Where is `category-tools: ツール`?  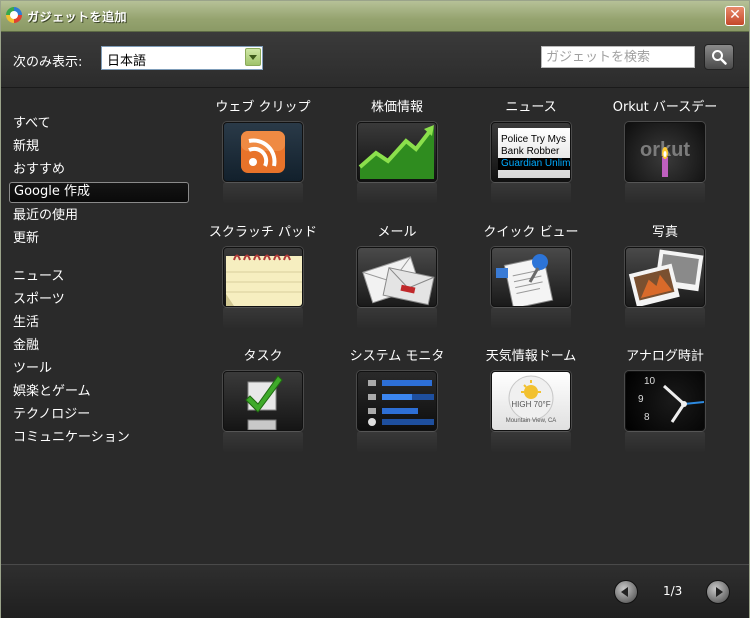
category-tools: ツール is located at coordinates (99, 369).